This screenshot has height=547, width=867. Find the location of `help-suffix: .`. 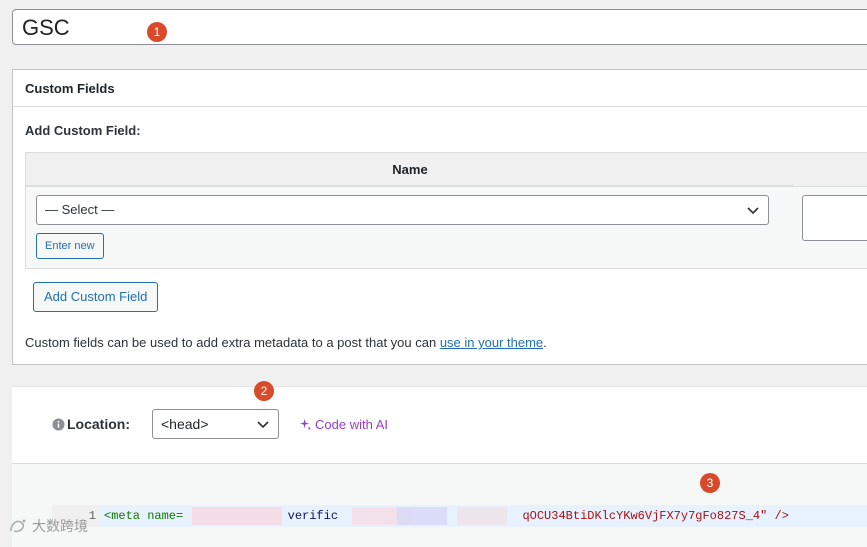

help-suffix: . is located at coordinates (545, 342).